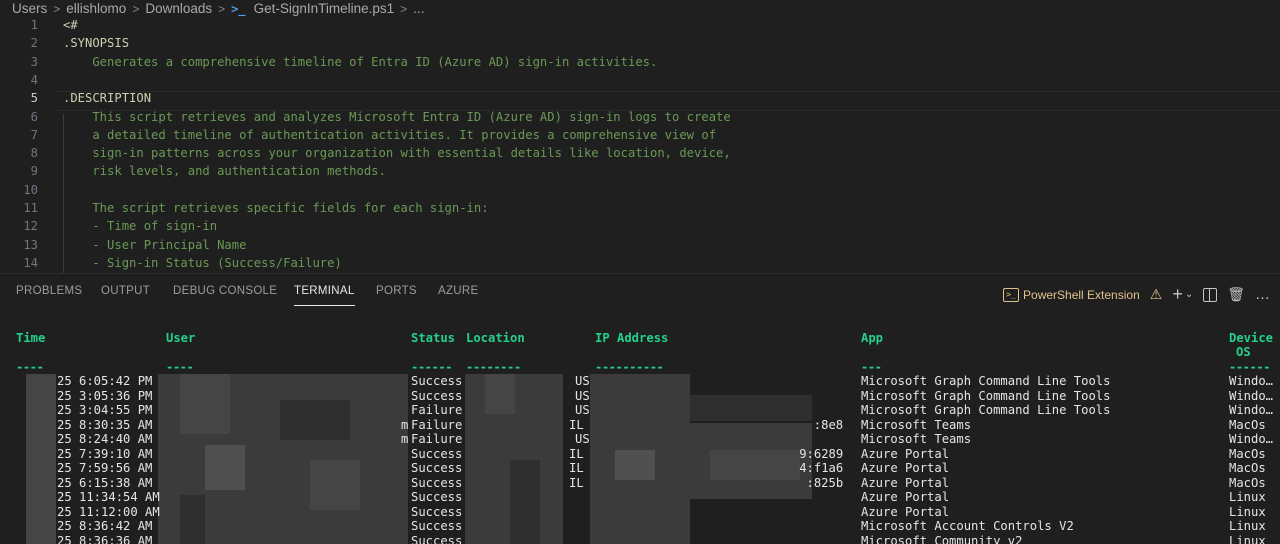 The height and width of the screenshot is (544, 1280). I want to click on line-number: 8, so click(34, 153).